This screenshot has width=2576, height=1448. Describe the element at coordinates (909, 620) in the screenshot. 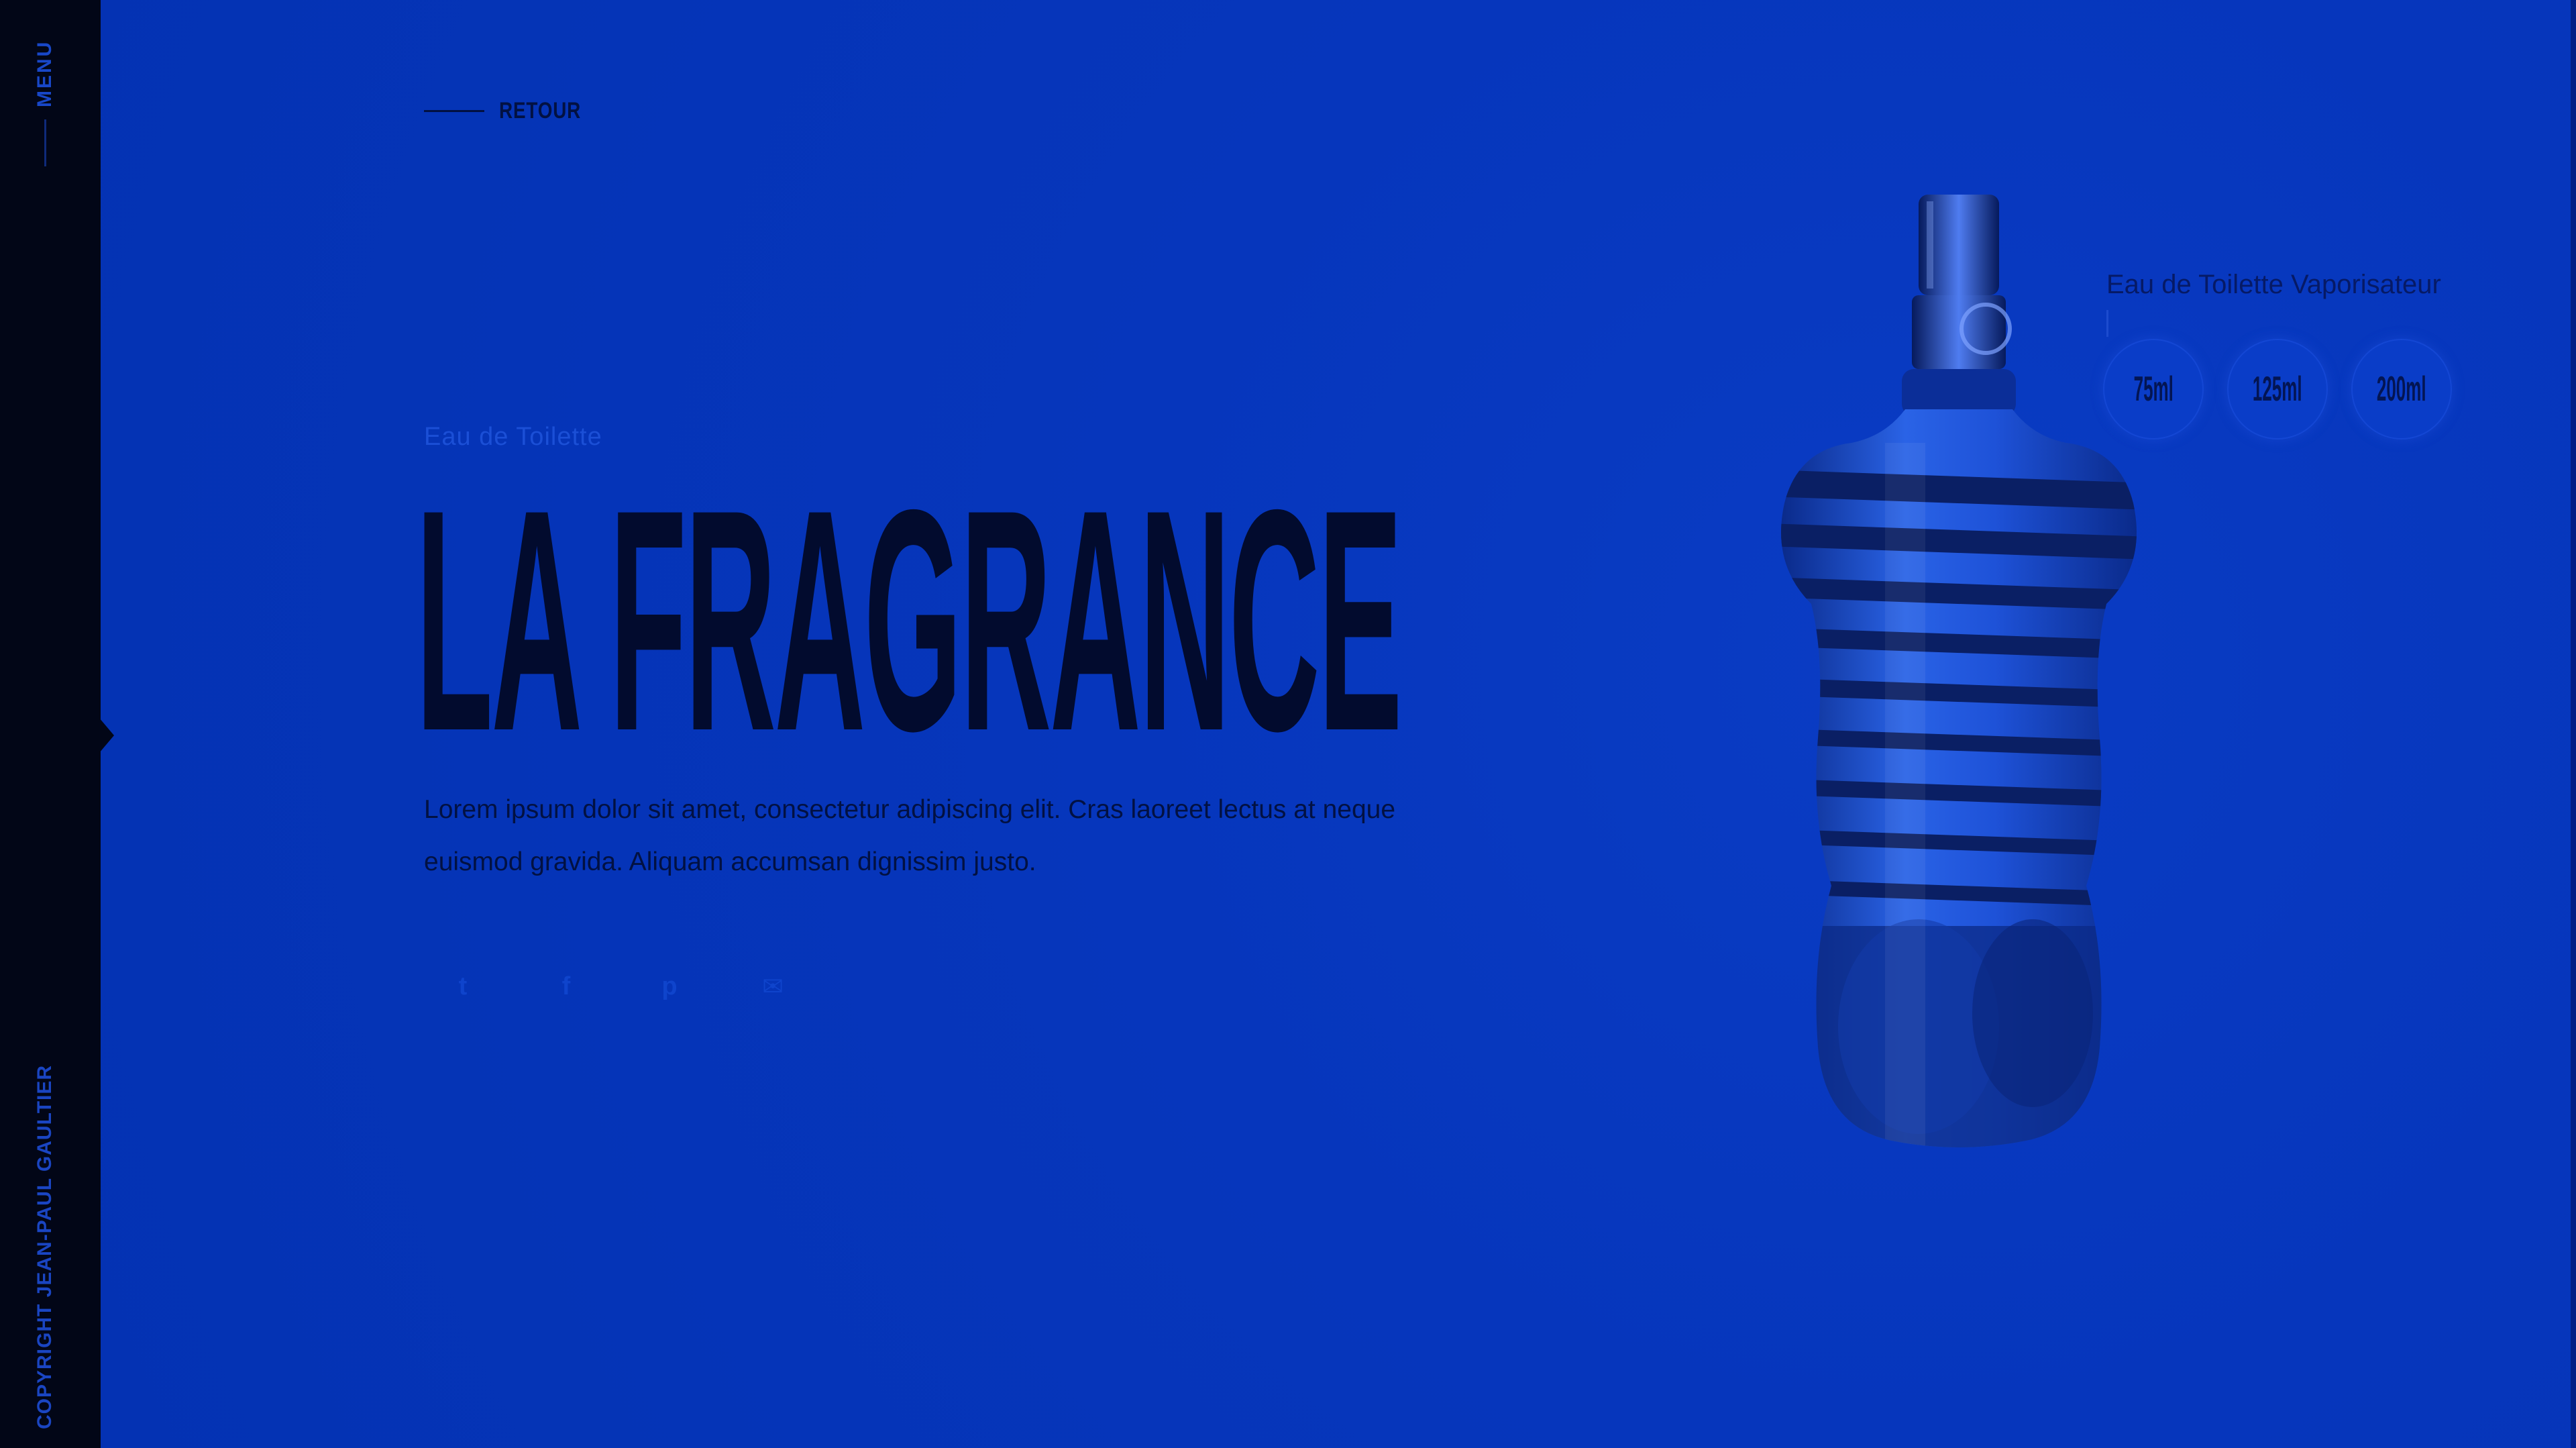

I see `page-title: LA FRAGRANCE` at that location.